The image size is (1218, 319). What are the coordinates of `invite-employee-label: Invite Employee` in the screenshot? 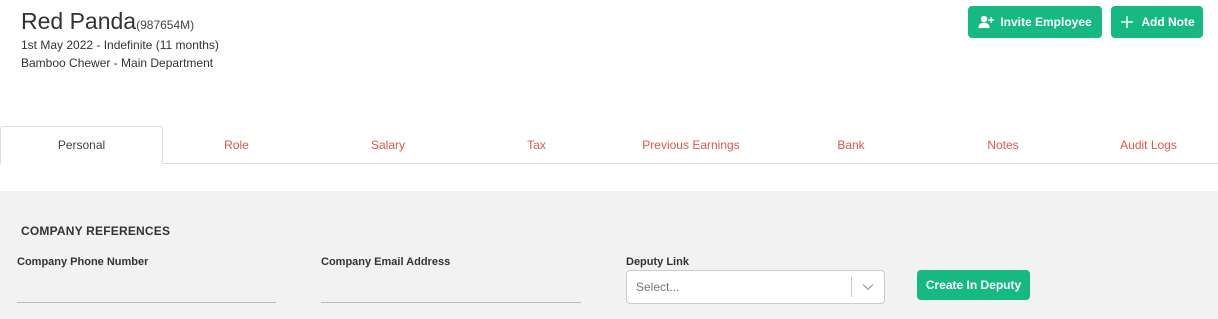 It's located at (1046, 22).